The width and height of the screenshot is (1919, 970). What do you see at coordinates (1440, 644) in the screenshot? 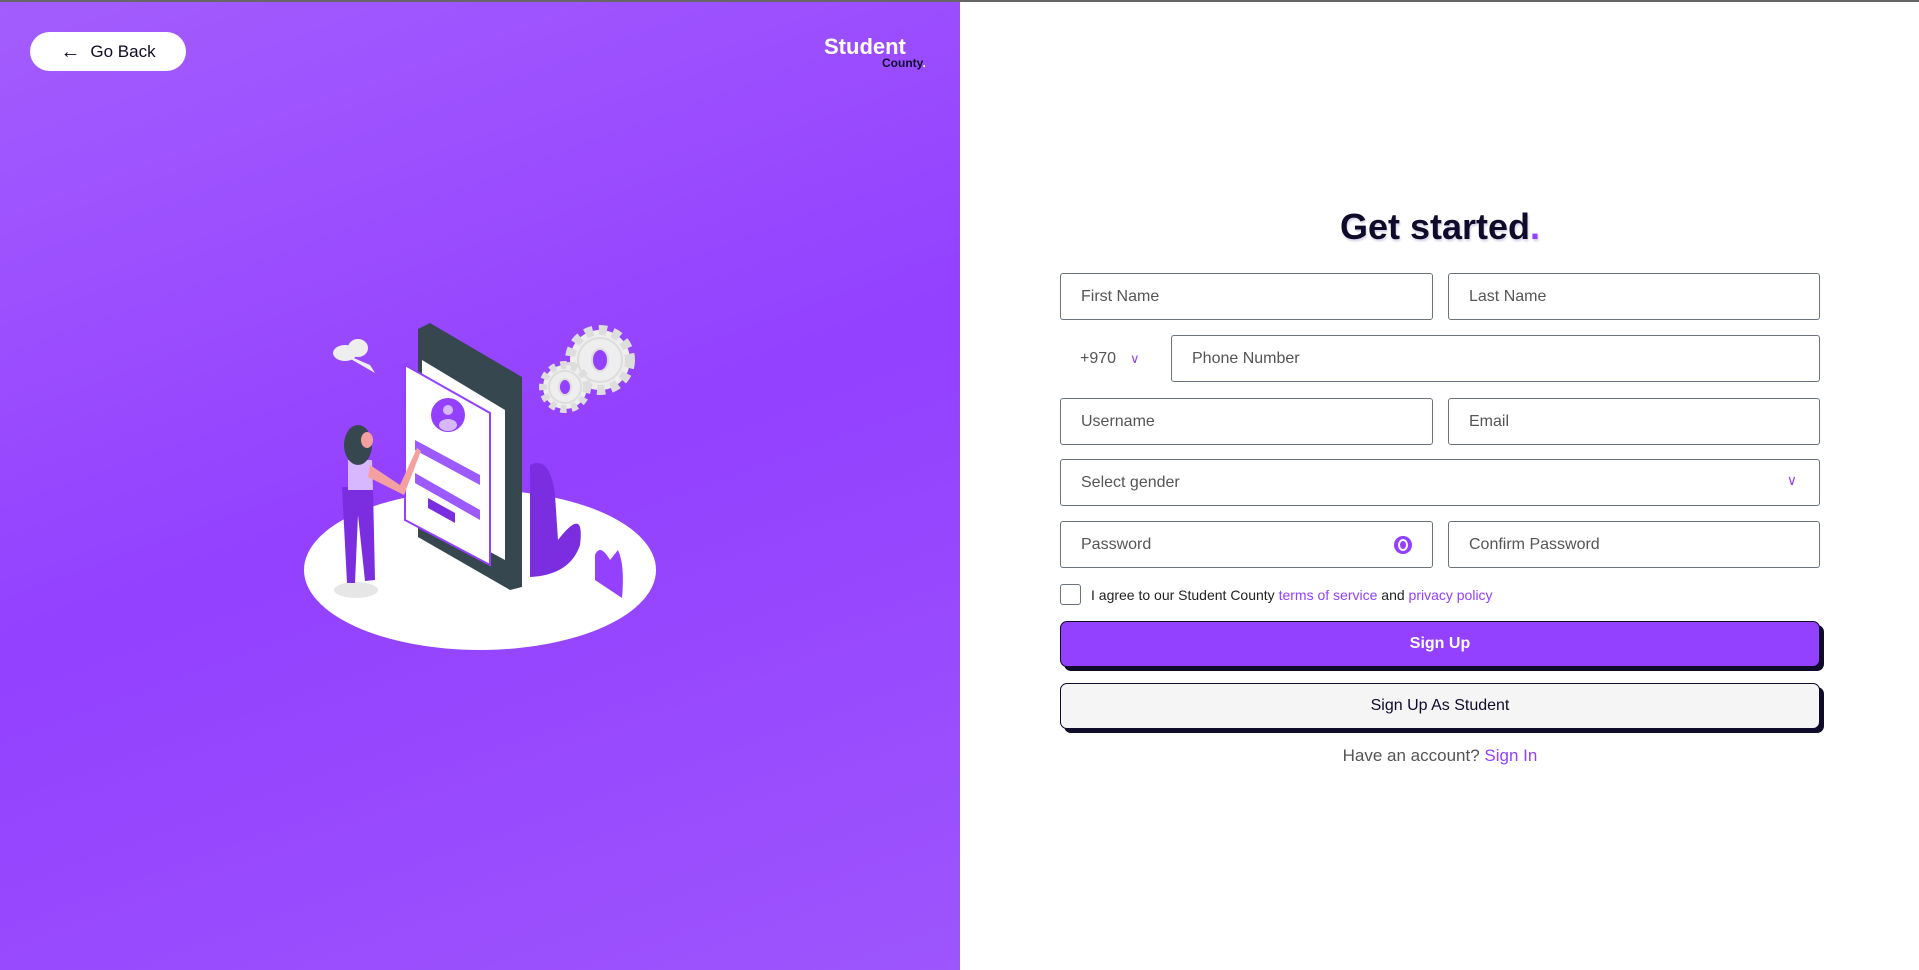
I see `sign-up-button: Sign Up` at bounding box center [1440, 644].